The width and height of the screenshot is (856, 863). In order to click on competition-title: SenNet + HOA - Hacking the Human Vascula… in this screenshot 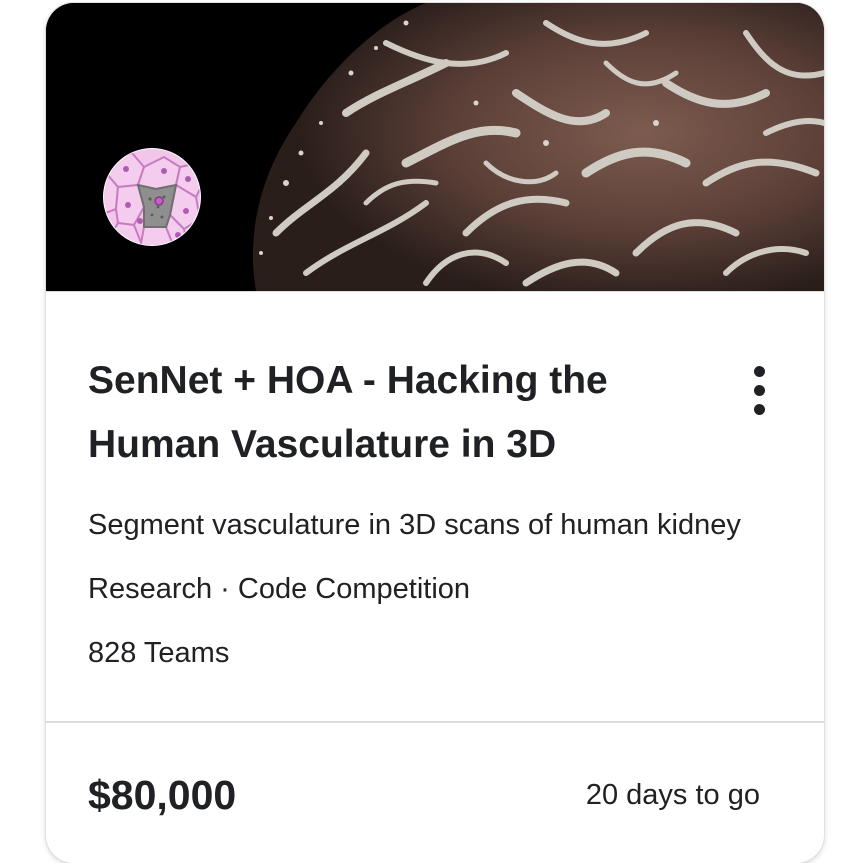, I will do `click(408, 413)`.